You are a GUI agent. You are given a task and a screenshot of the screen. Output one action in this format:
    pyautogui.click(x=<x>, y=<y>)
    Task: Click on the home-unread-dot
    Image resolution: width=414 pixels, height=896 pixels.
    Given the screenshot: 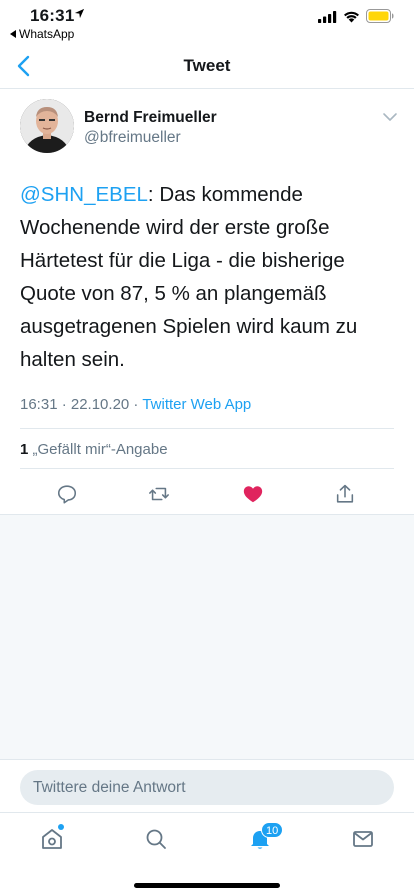 What is the action you would take?
    pyautogui.click(x=61, y=827)
    